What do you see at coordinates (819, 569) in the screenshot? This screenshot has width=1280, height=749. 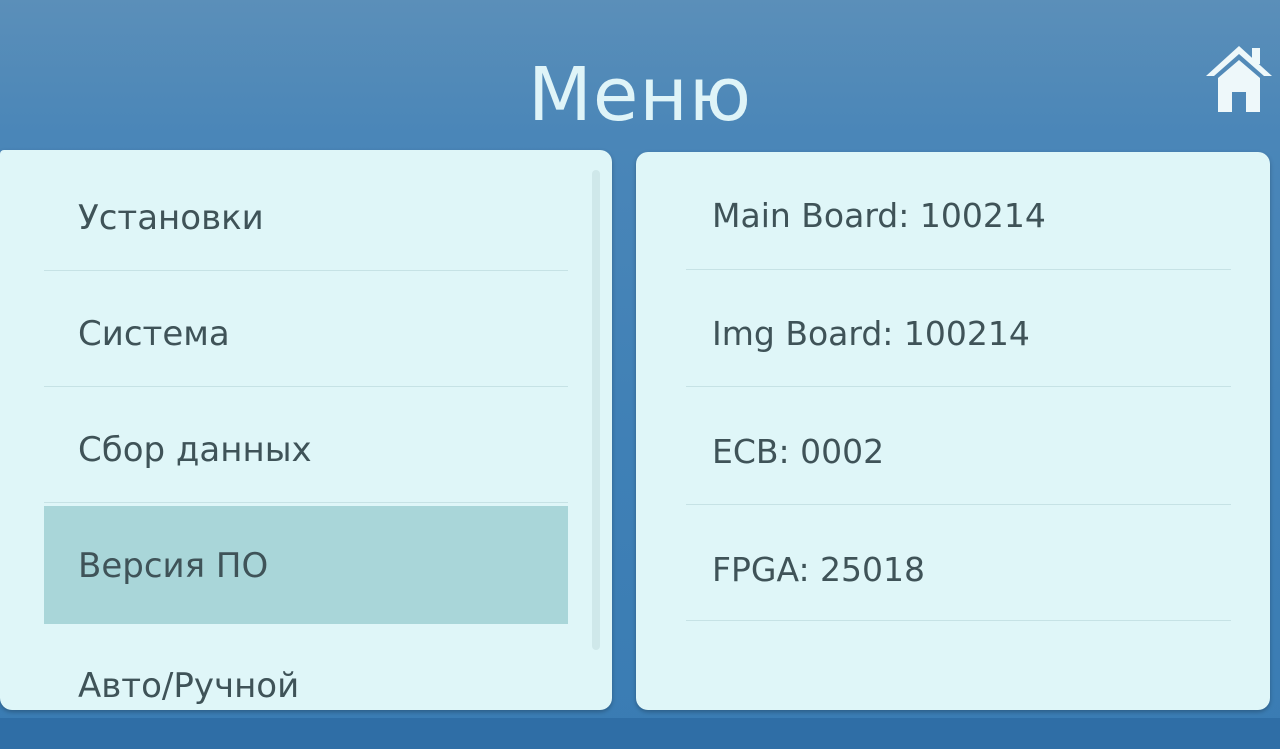 I see `info-text: FPGA: 25018` at bounding box center [819, 569].